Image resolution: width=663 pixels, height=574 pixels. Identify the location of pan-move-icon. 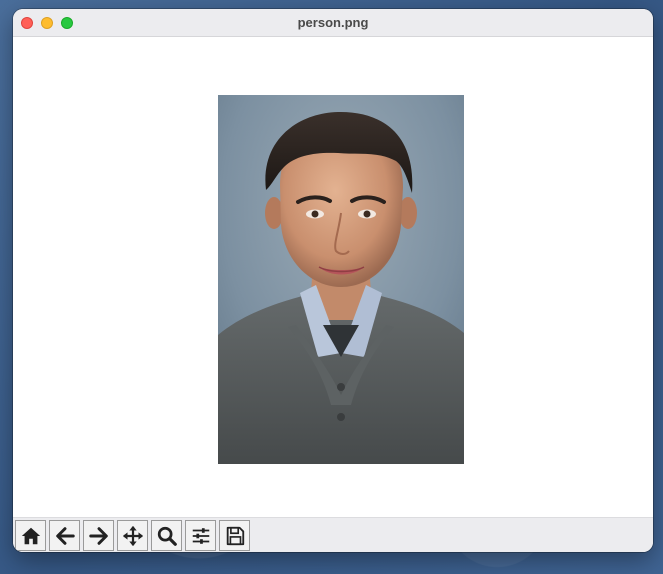
(132, 535).